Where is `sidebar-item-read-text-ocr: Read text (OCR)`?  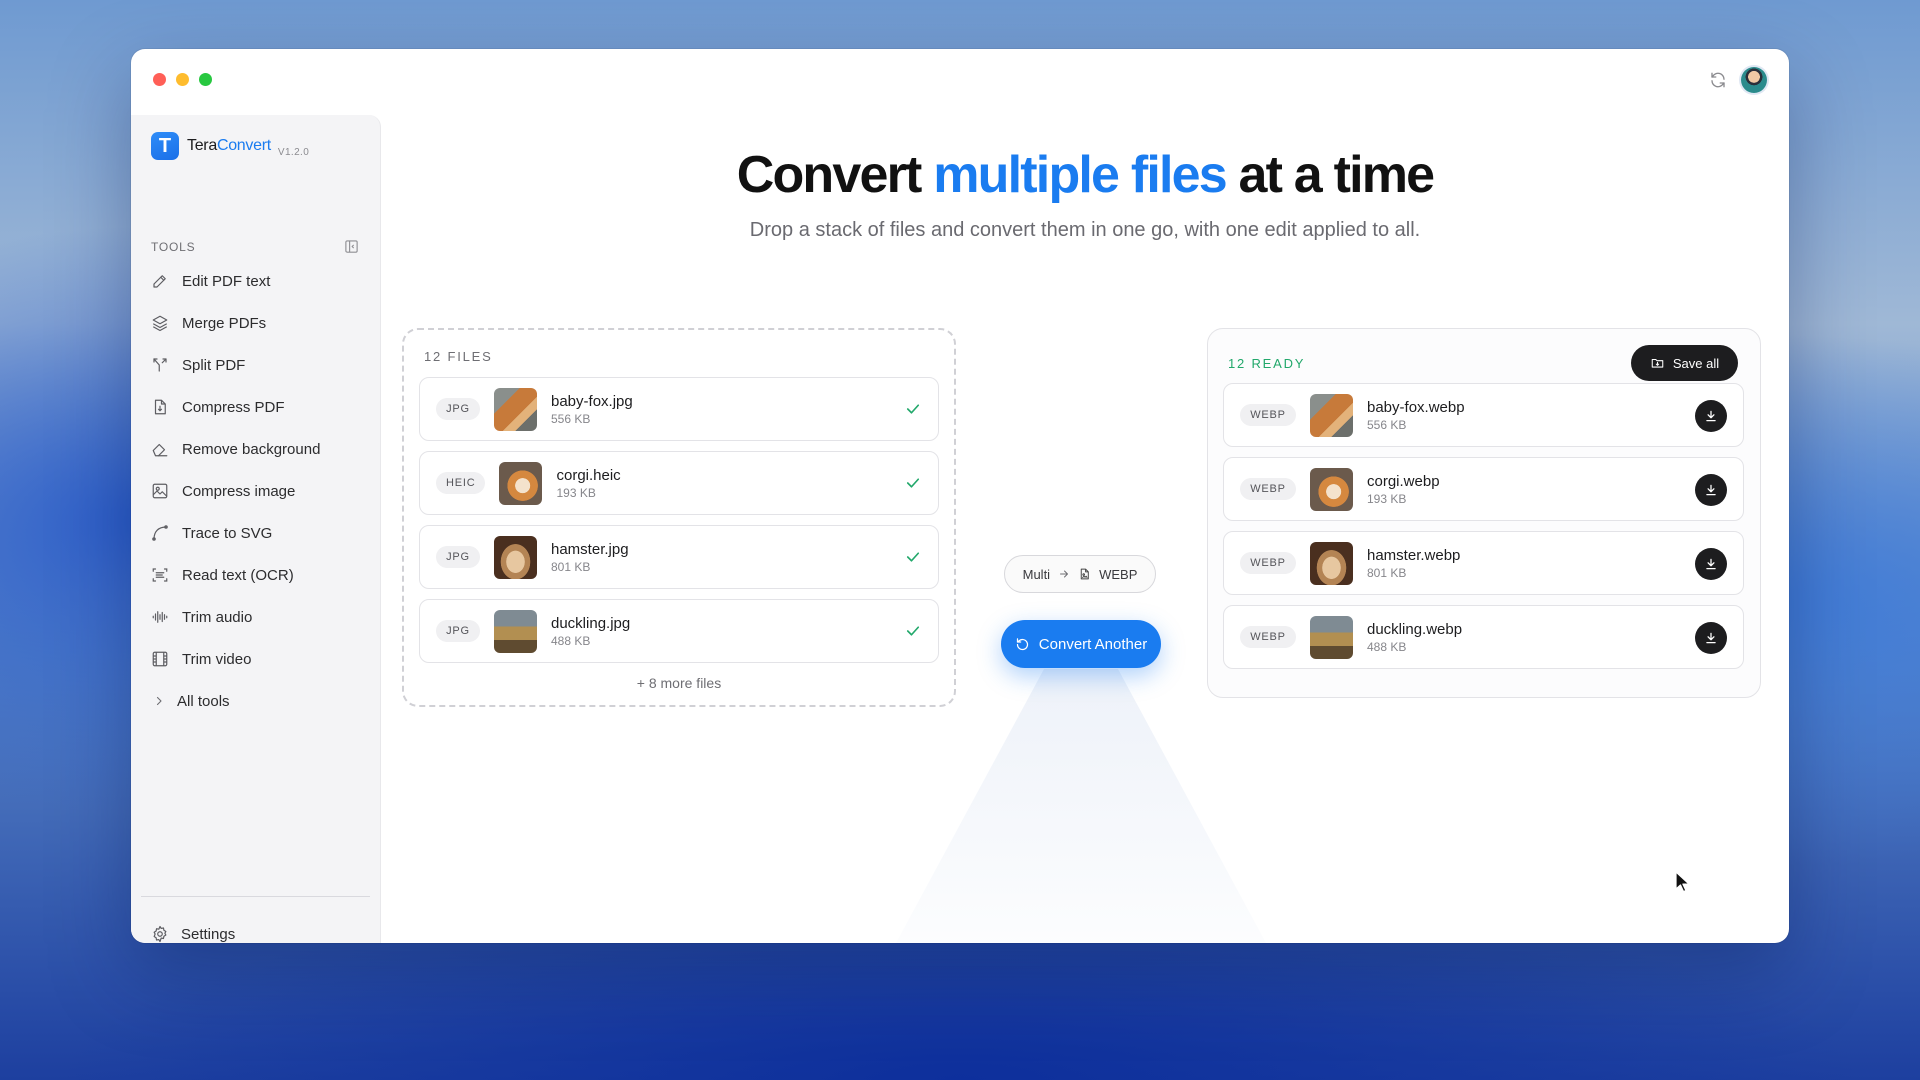 sidebar-item-read-text-ocr: Read text (OCR) is located at coordinates (256, 575).